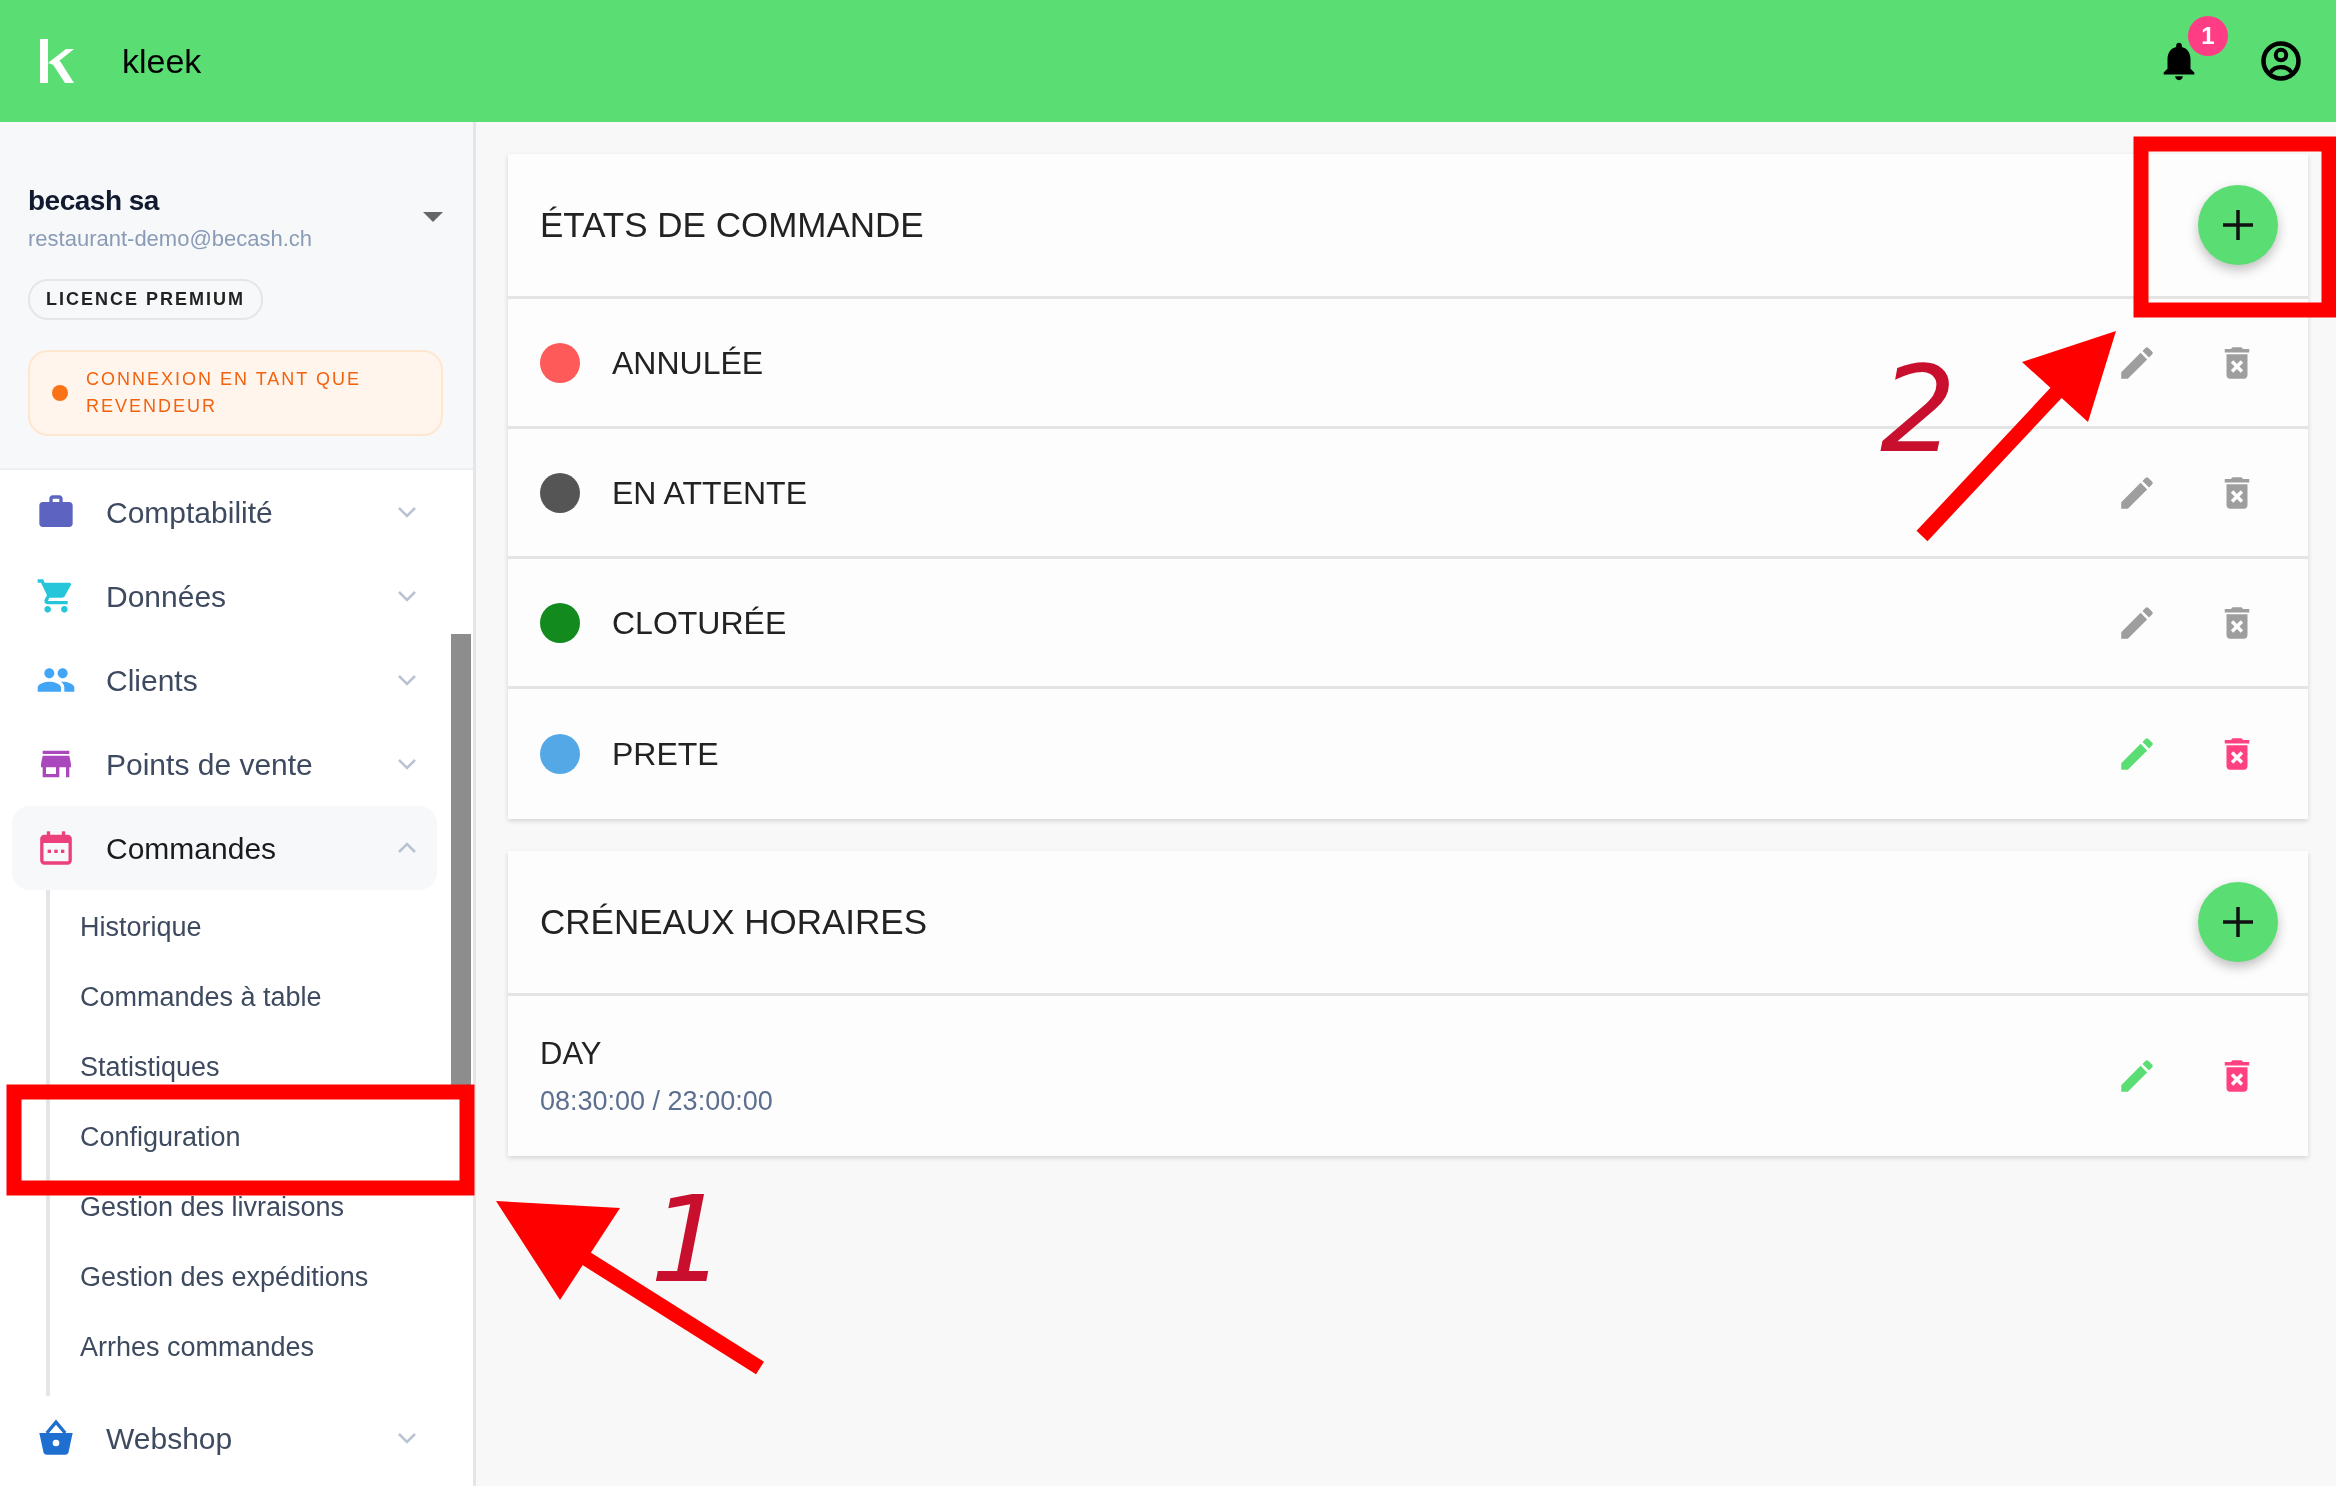  I want to click on menu-item: Données, so click(224, 596).